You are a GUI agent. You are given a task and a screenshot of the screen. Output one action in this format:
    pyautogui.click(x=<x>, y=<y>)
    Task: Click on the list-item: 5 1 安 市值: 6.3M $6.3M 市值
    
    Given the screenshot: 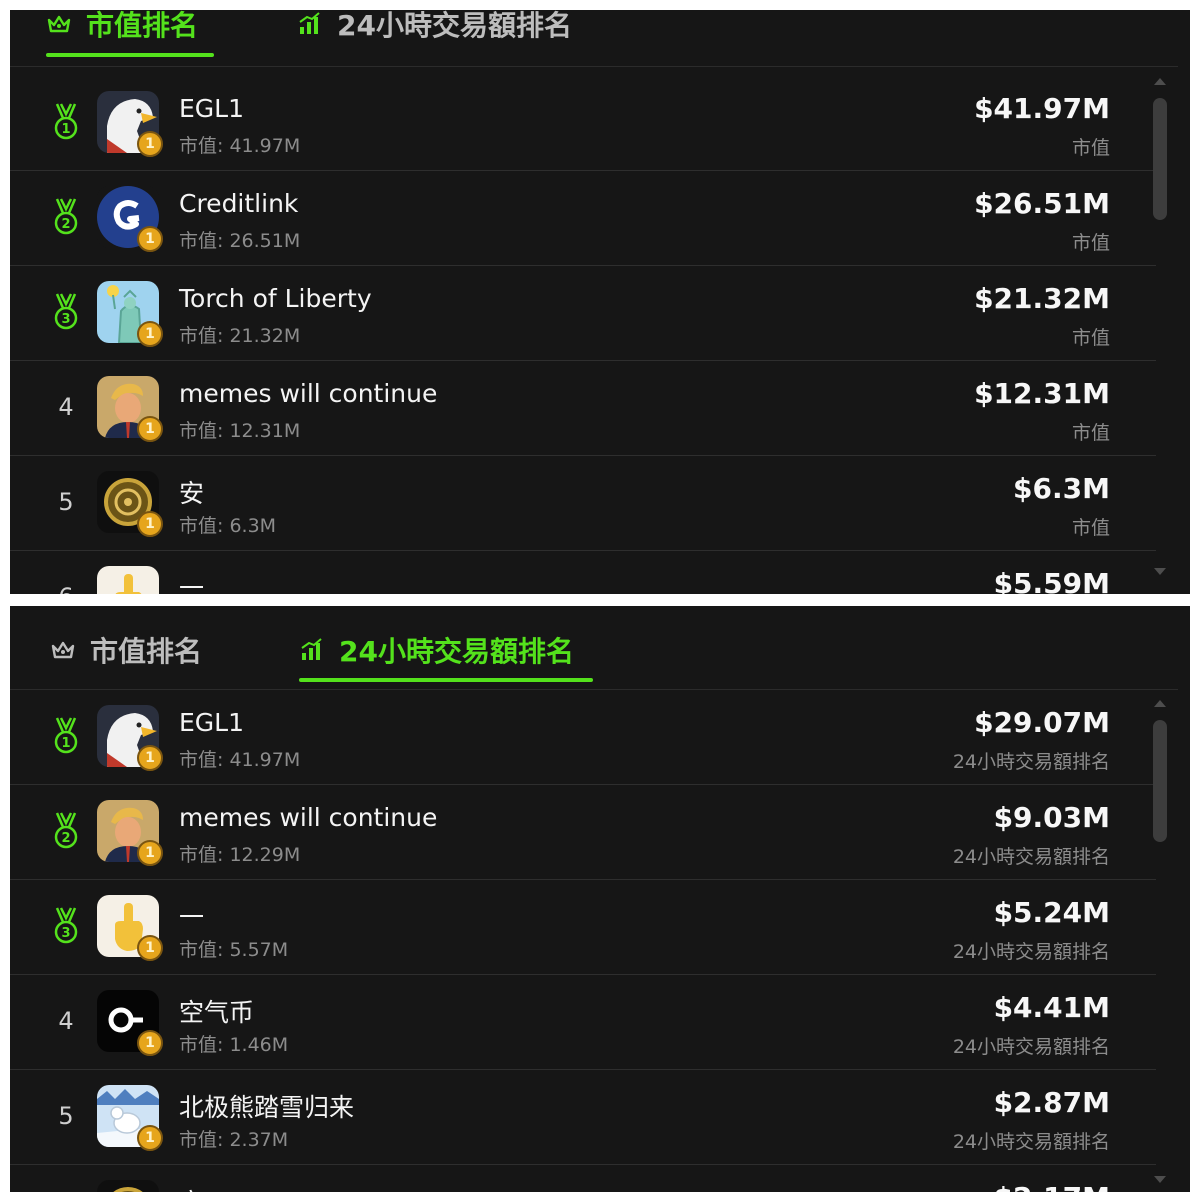 What is the action you would take?
    pyautogui.click(x=583, y=503)
    